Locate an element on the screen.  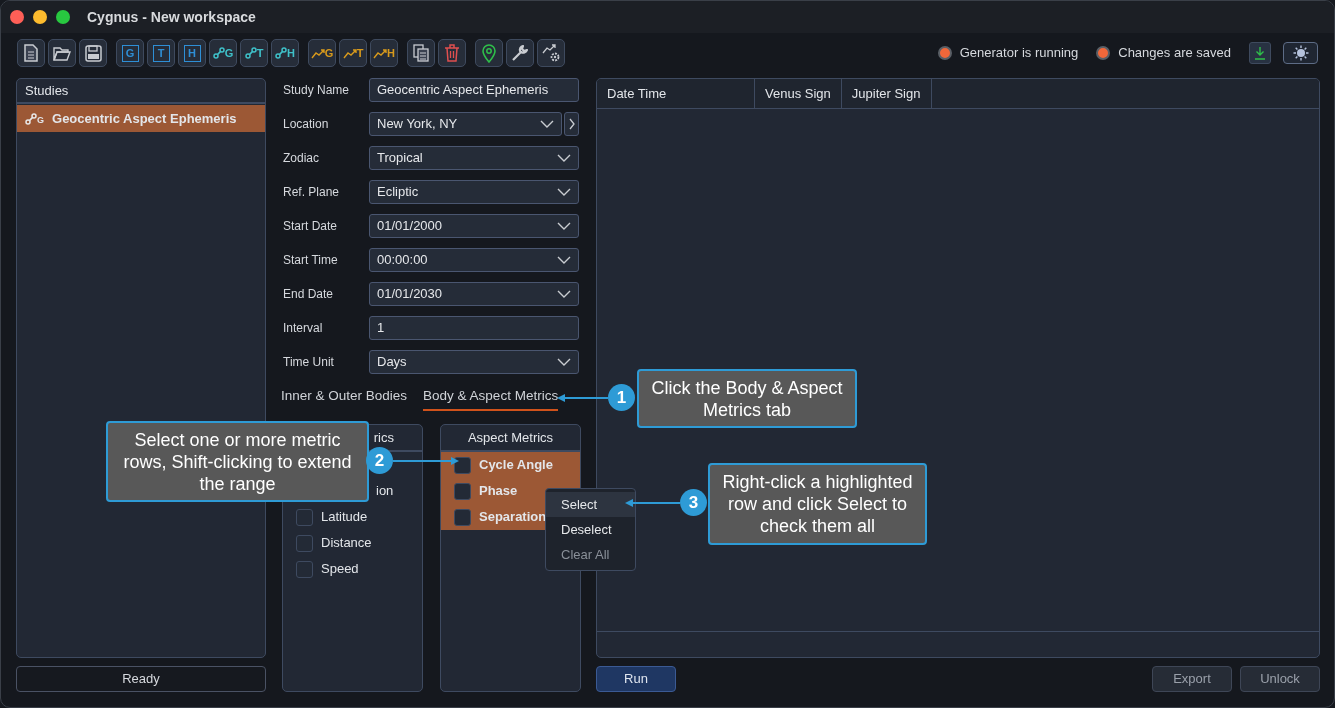
dropdown: 00:00:00 is located at coordinates (474, 260).